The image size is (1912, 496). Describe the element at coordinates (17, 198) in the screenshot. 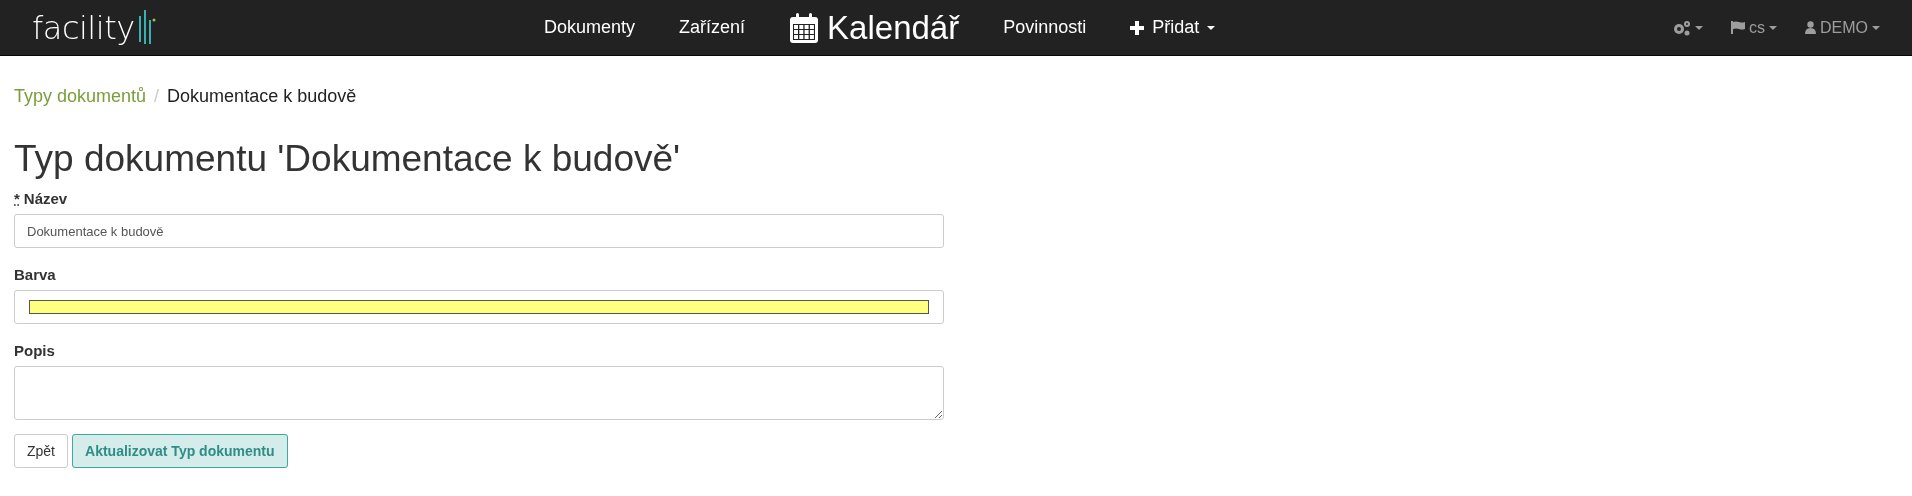

I see `required-mark: *` at that location.